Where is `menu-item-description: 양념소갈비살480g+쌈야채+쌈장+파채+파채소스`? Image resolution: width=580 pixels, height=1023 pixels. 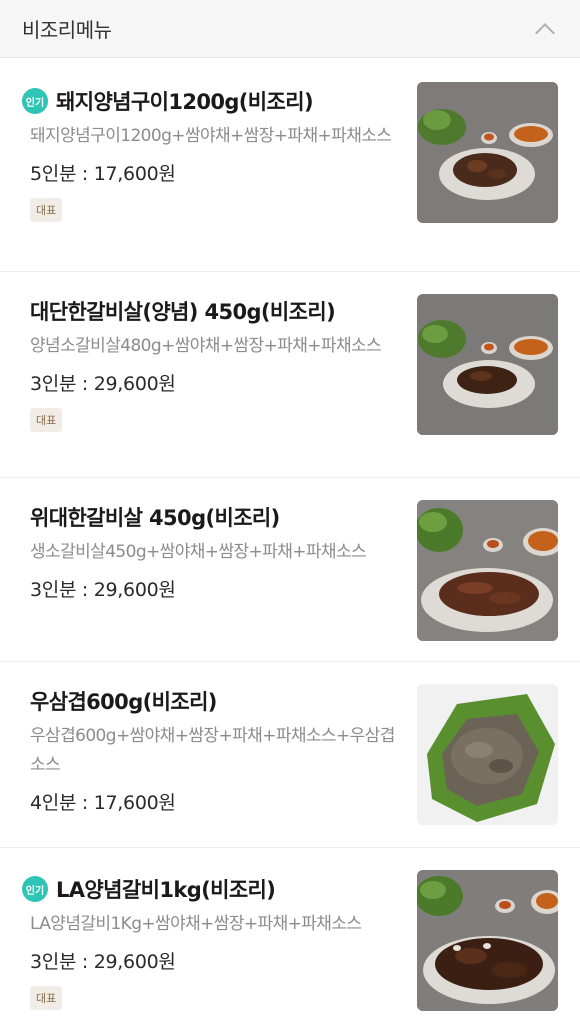 menu-item-description: 양념소갈비살480g+쌈야채+쌈장+파채+파채소스 is located at coordinates (206, 346).